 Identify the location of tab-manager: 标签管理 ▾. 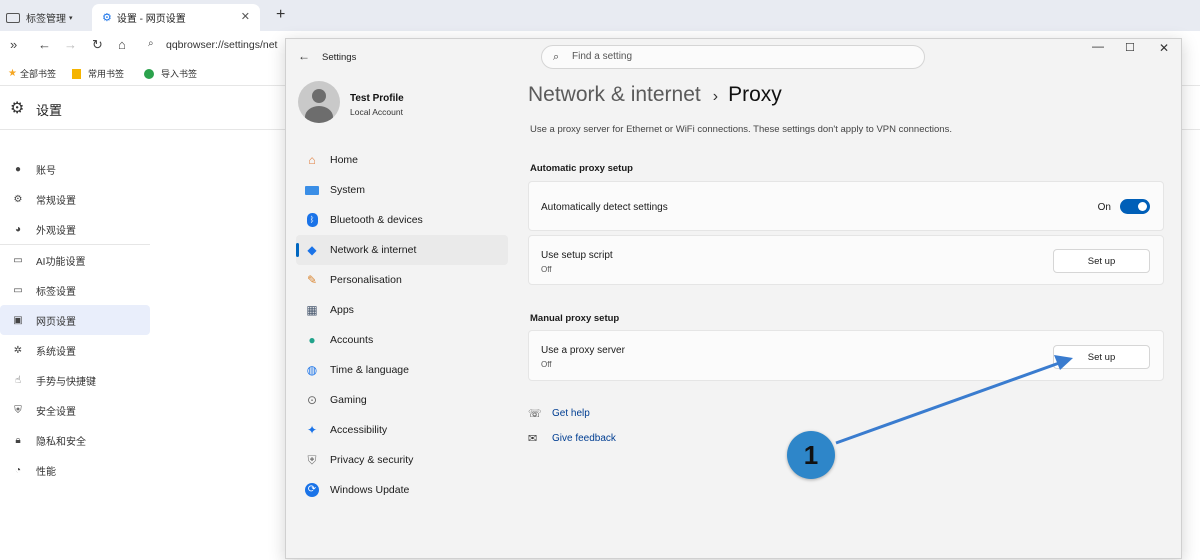
(48, 17).